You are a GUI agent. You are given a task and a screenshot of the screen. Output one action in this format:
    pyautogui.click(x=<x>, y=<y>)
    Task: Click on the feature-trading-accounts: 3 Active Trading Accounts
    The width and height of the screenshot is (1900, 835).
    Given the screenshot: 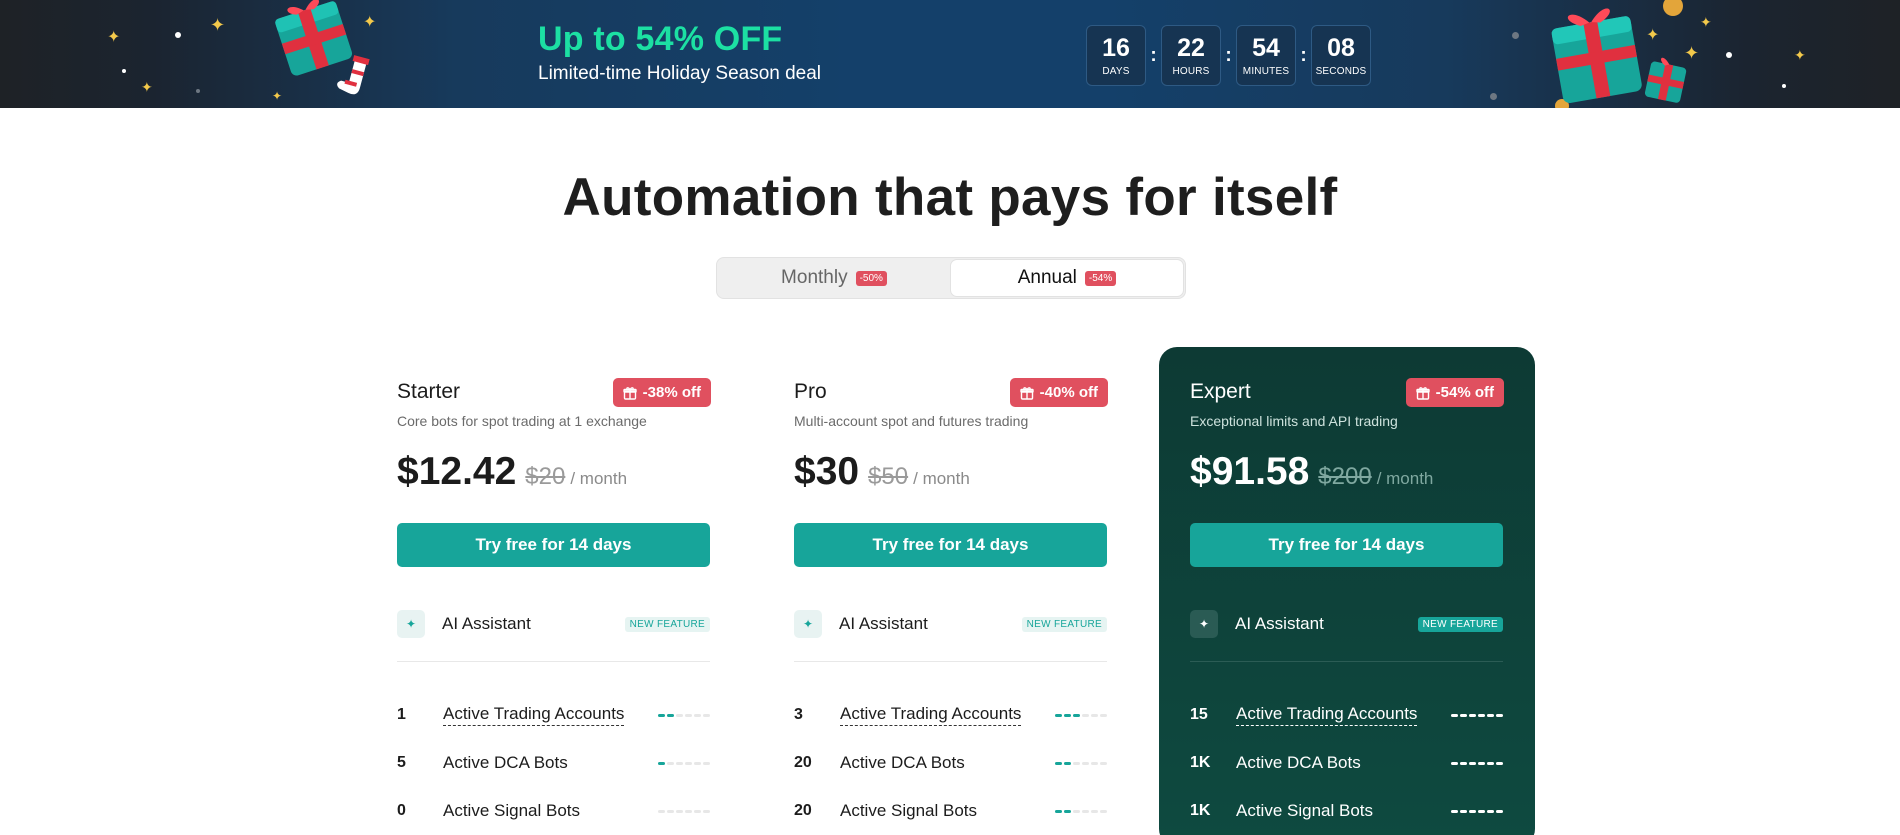 What is the action you would take?
    pyautogui.click(x=950, y=715)
    